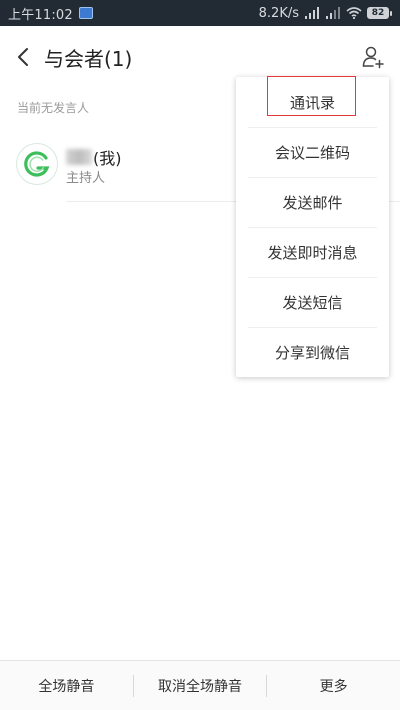 The width and height of the screenshot is (400, 710). I want to click on menu-item-meeting-qrcode: 会议二维码, so click(312, 152).